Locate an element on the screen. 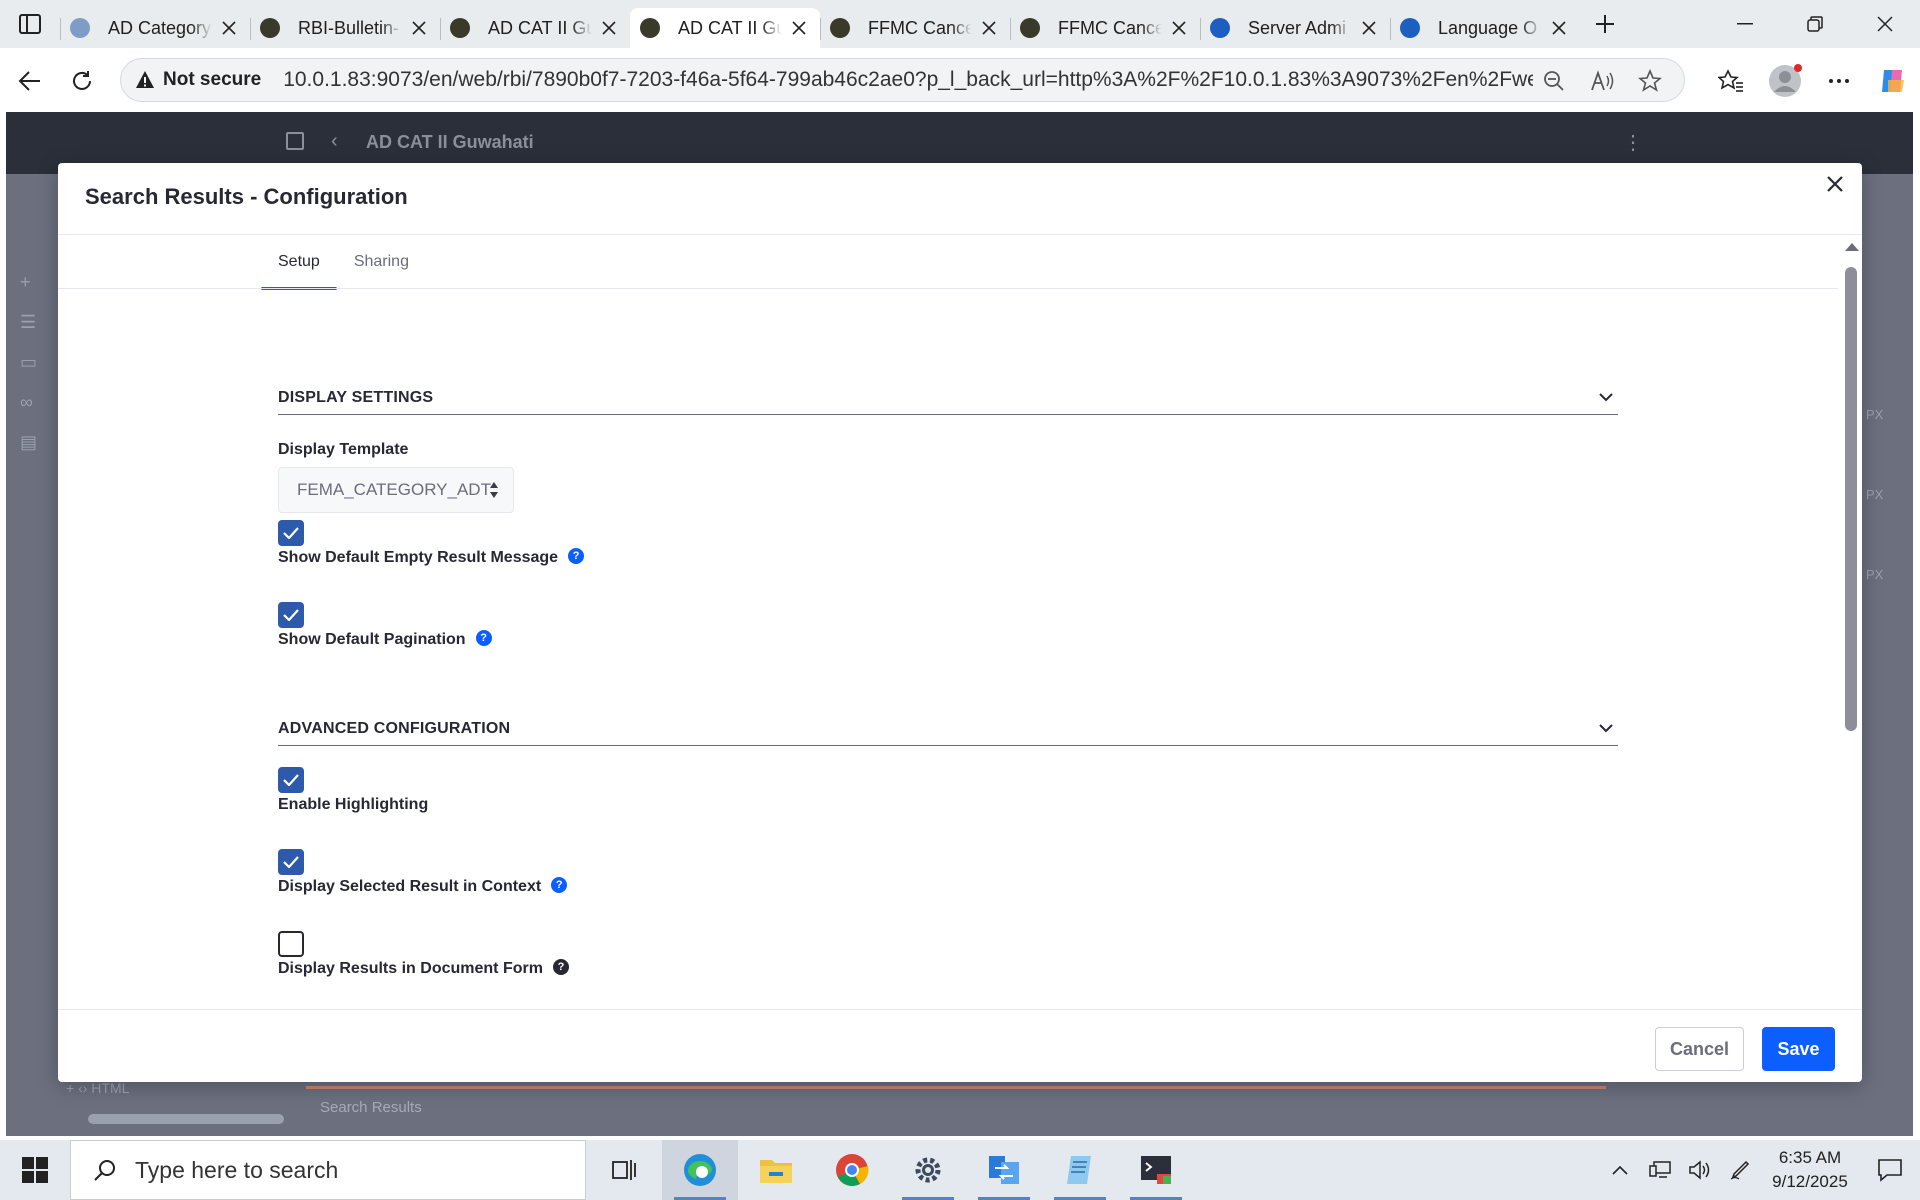 This screenshot has width=1920, height=1200. pen-icon is located at coordinates (1740, 1170).